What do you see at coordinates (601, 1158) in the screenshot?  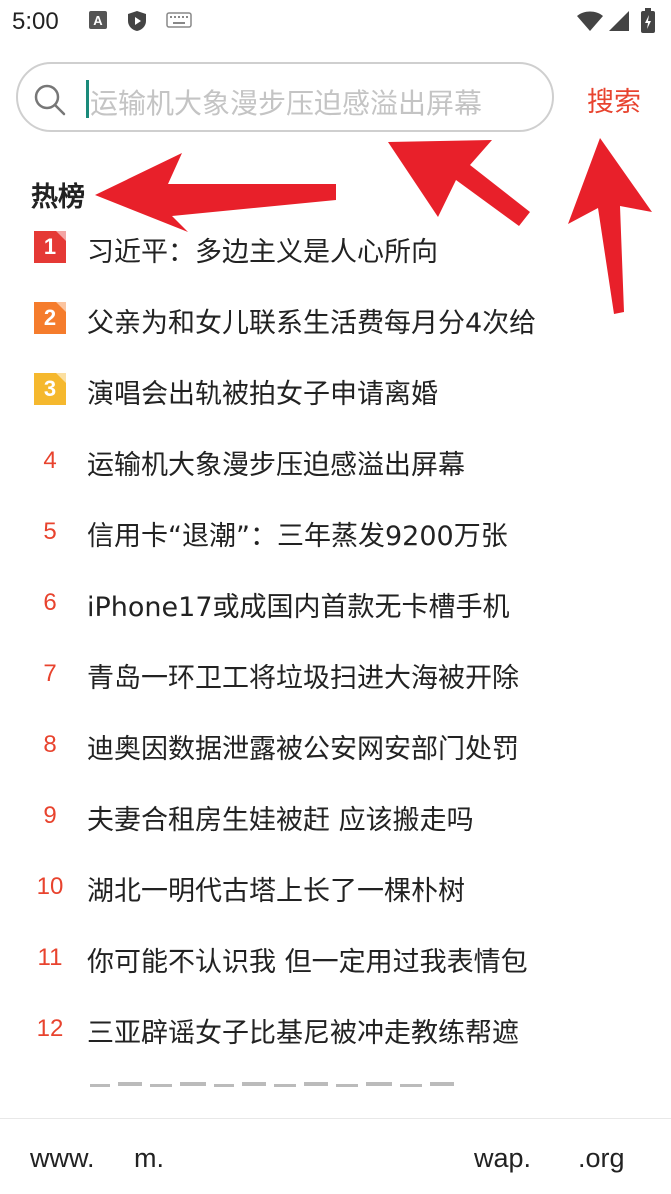 I see `shortcut-org: .org` at bounding box center [601, 1158].